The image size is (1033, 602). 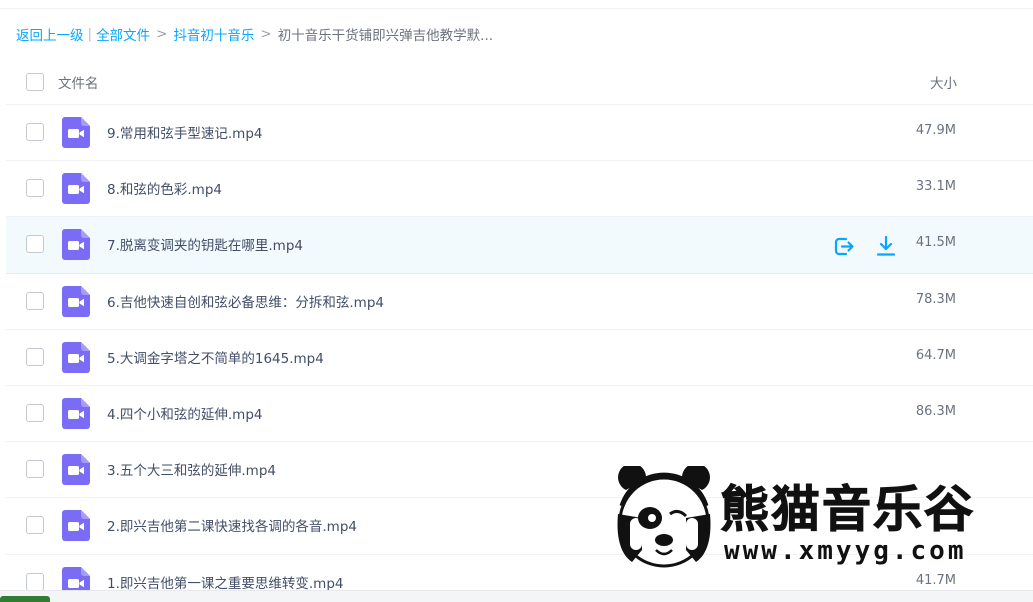 I want to click on file-name: 3.五个大三和弦的延伸.mp4, so click(x=191, y=469).